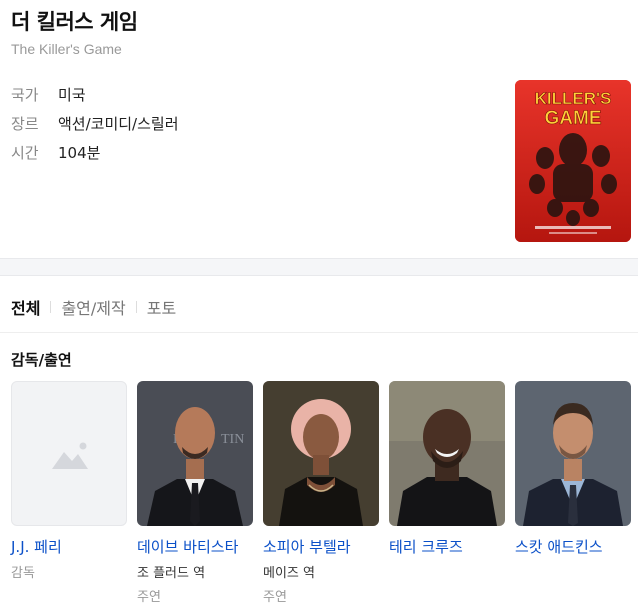 This screenshot has height=614, width=638. I want to click on cast-name: J.J. 페리, so click(69, 546).